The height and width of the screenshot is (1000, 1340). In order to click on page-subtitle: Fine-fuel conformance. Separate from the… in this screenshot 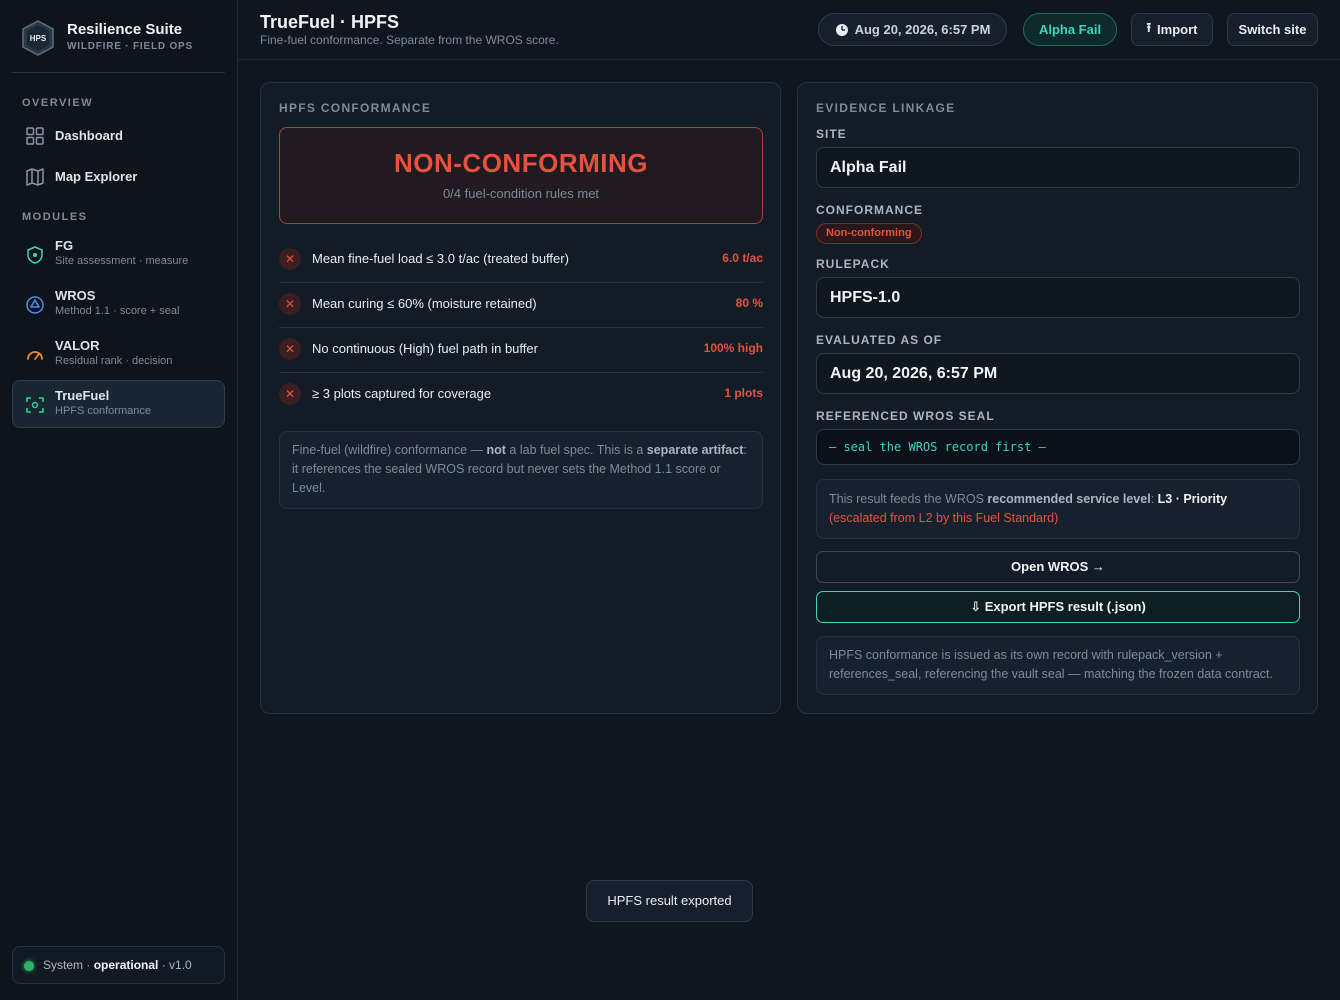, I will do `click(409, 40)`.